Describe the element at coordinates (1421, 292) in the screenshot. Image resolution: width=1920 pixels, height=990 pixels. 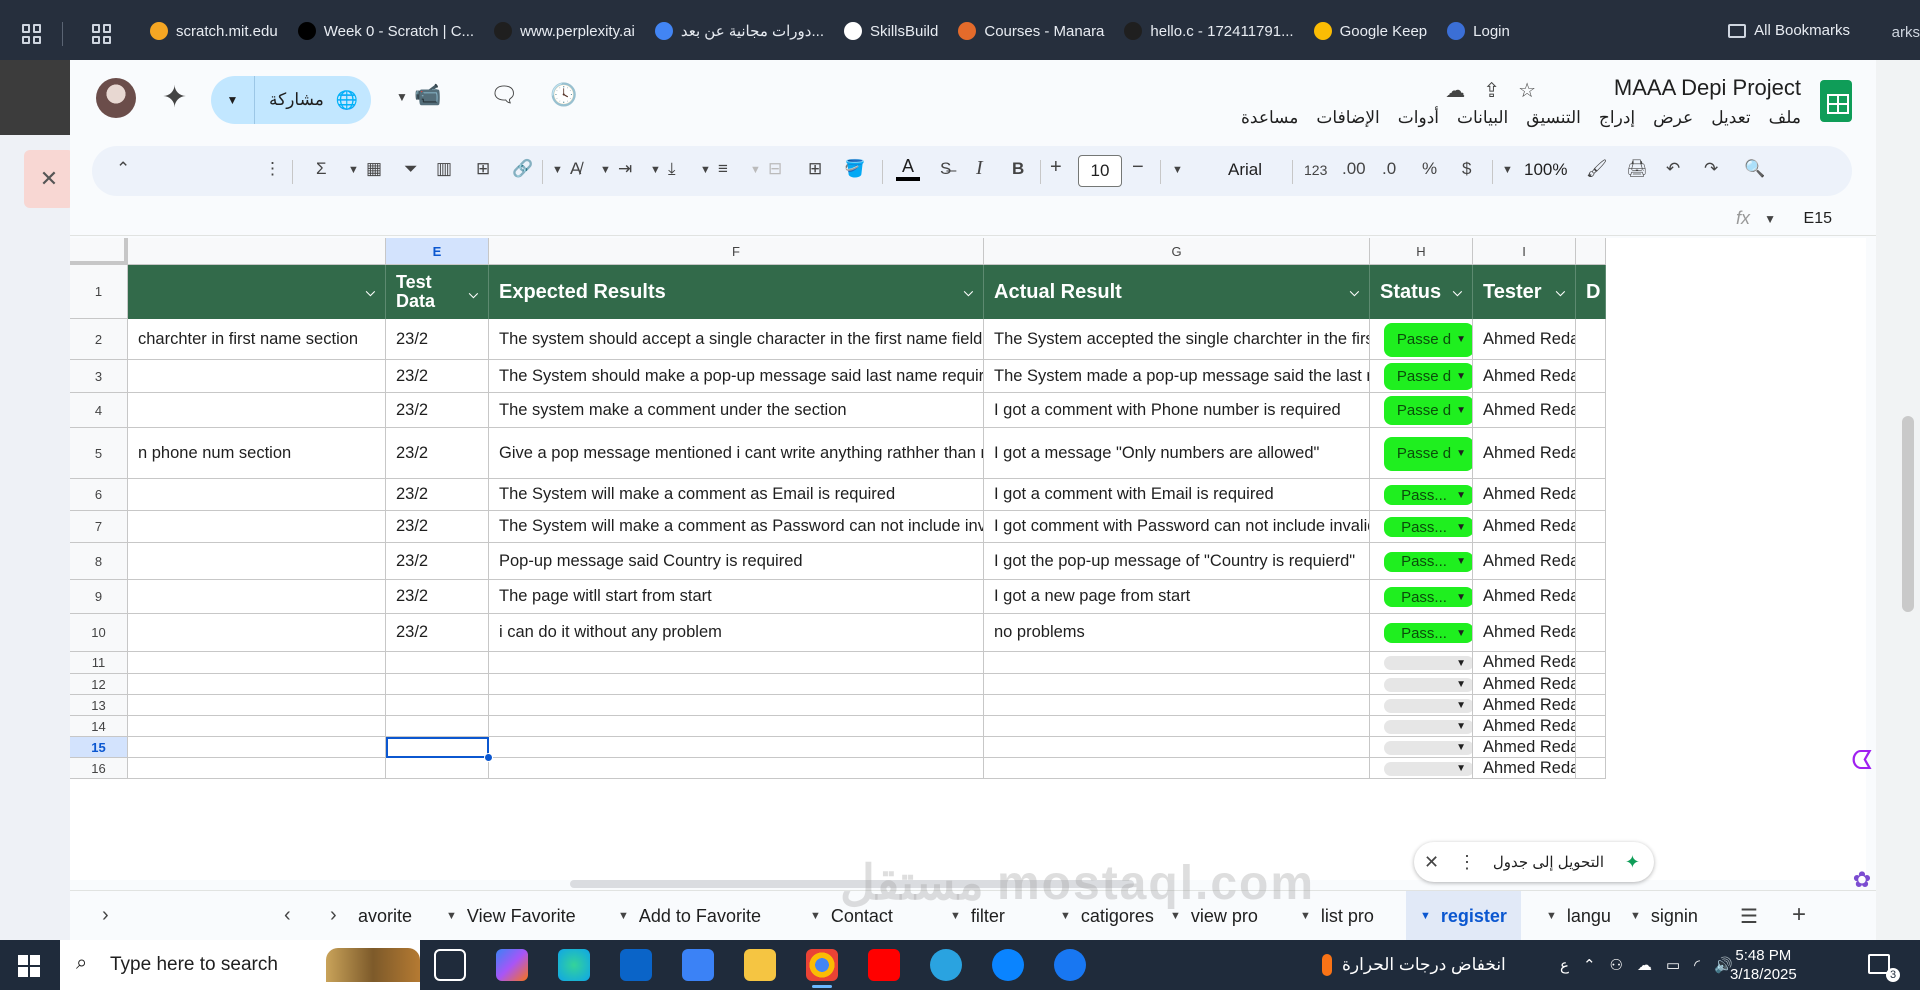
I see `header-cell: Status ⌵` at that location.